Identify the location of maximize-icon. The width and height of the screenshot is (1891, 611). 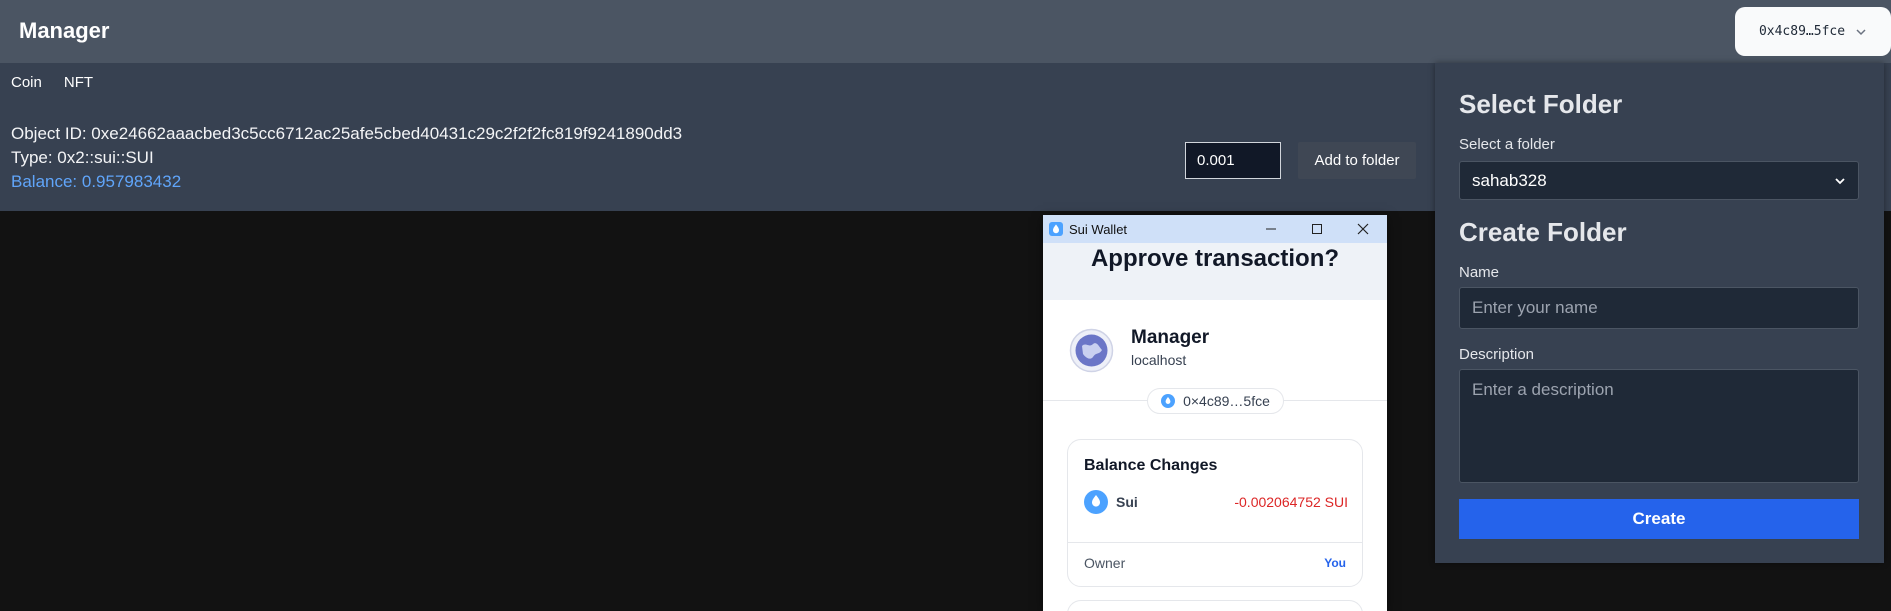
(1317, 229).